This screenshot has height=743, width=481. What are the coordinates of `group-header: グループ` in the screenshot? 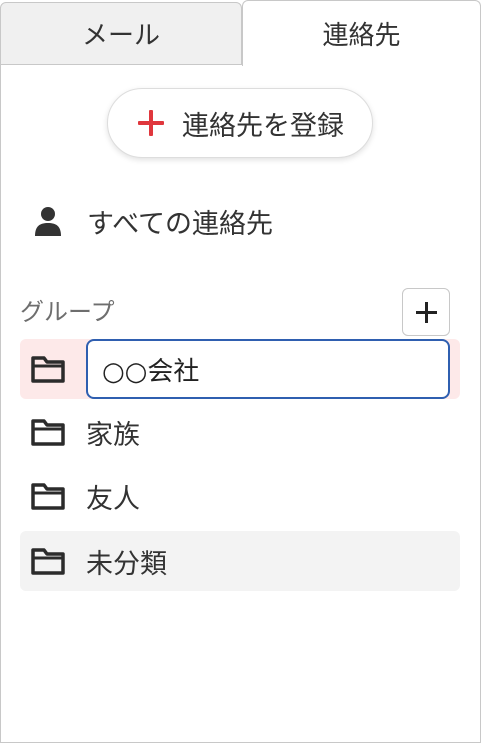 It's located at (240, 312).